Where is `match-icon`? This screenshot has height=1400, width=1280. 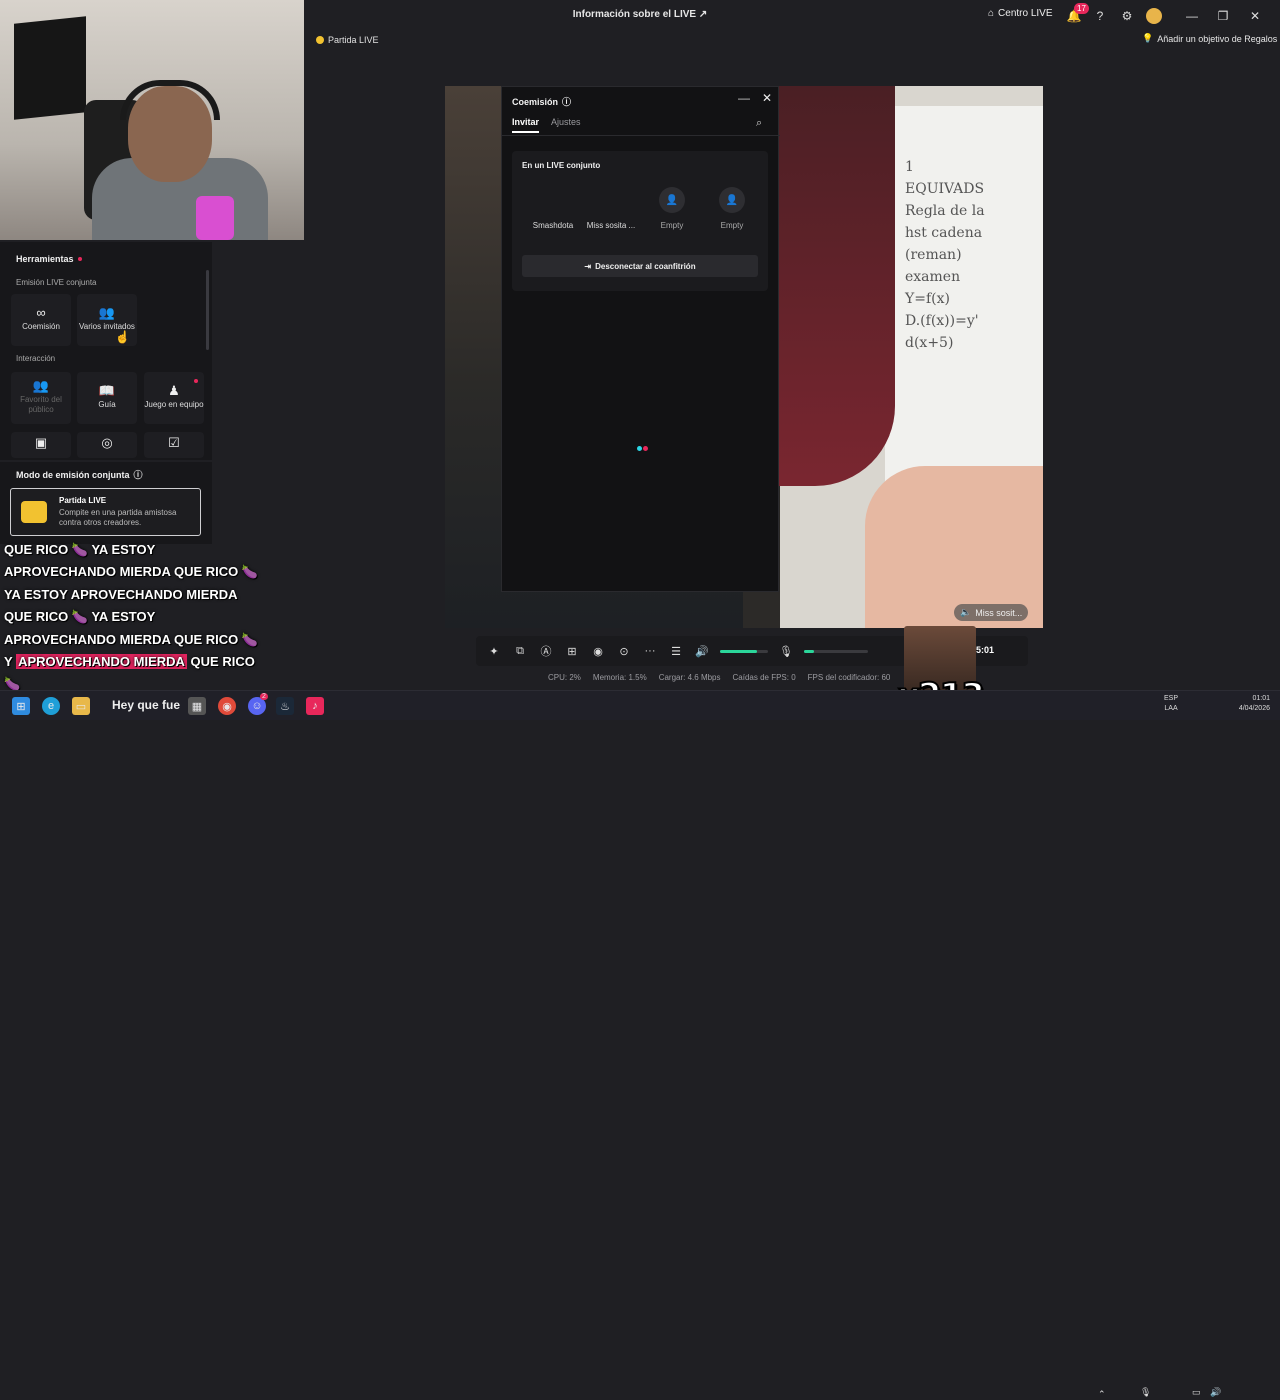
match-icon is located at coordinates (34, 512).